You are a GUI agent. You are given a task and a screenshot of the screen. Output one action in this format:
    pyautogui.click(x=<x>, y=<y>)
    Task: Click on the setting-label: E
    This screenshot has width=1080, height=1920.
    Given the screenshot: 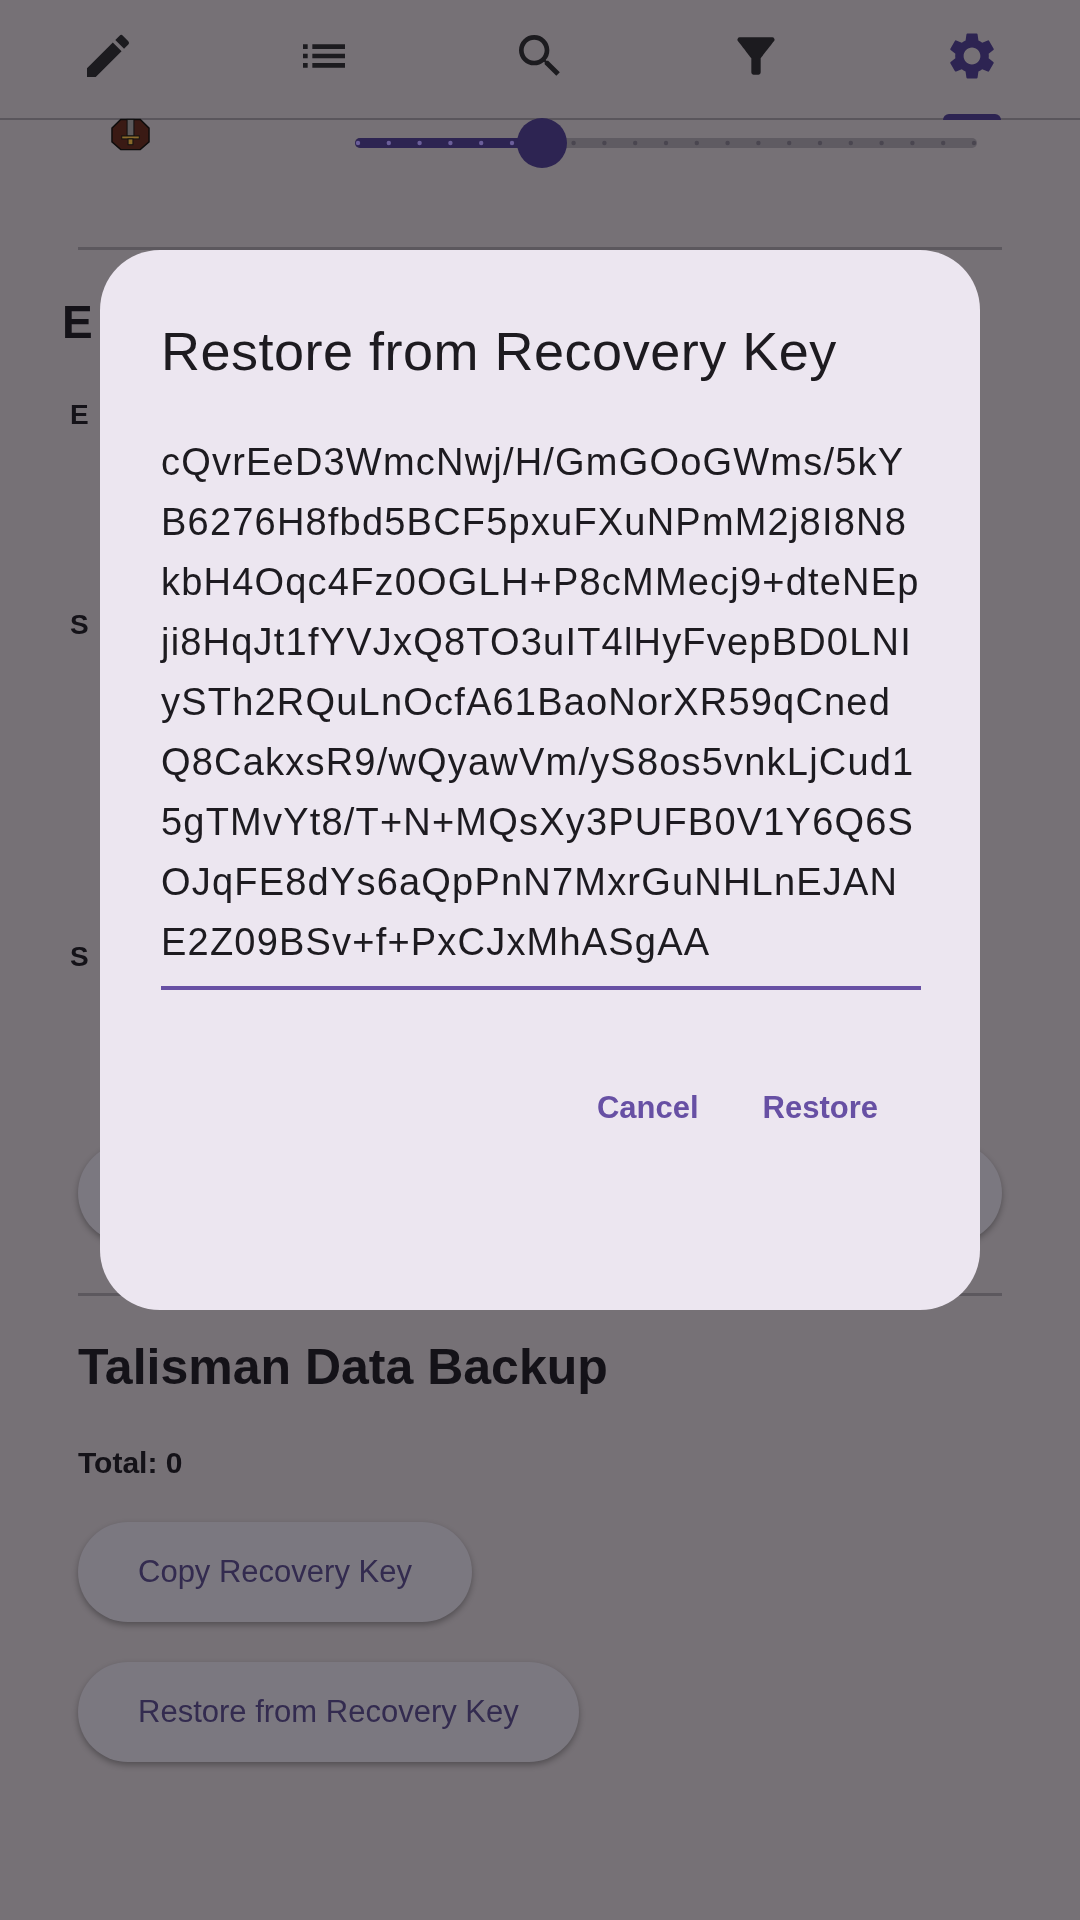 What is the action you would take?
    pyautogui.click(x=80, y=415)
    